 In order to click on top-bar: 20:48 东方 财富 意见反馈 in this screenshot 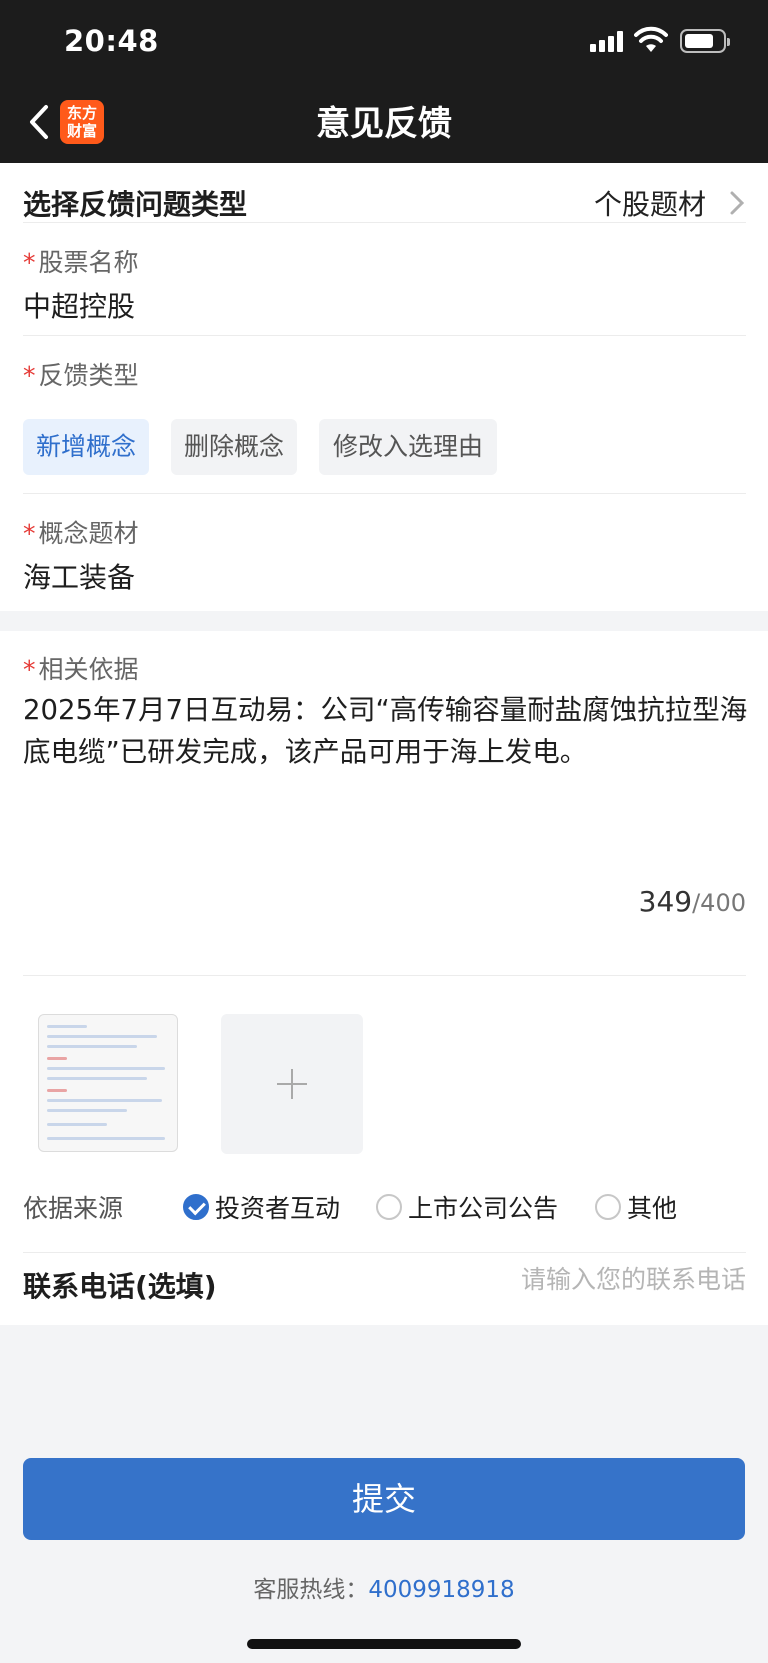, I will do `click(384, 81)`.